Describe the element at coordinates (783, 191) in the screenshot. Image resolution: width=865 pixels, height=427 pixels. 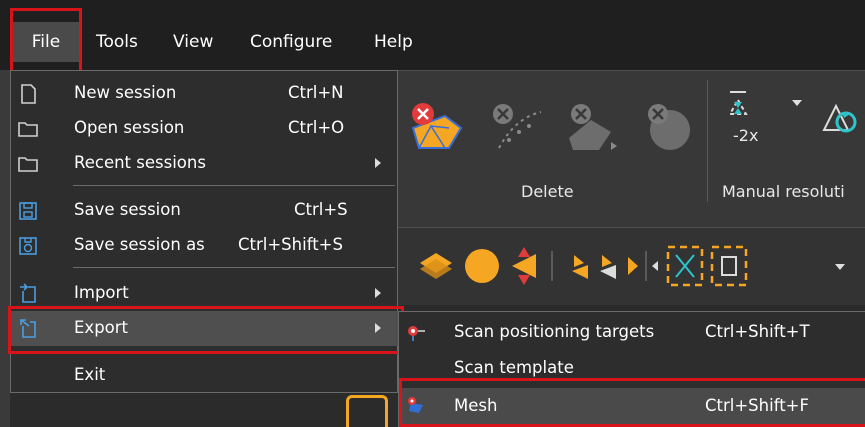
I see `manual-resolution-label: Manual resoluti` at that location.